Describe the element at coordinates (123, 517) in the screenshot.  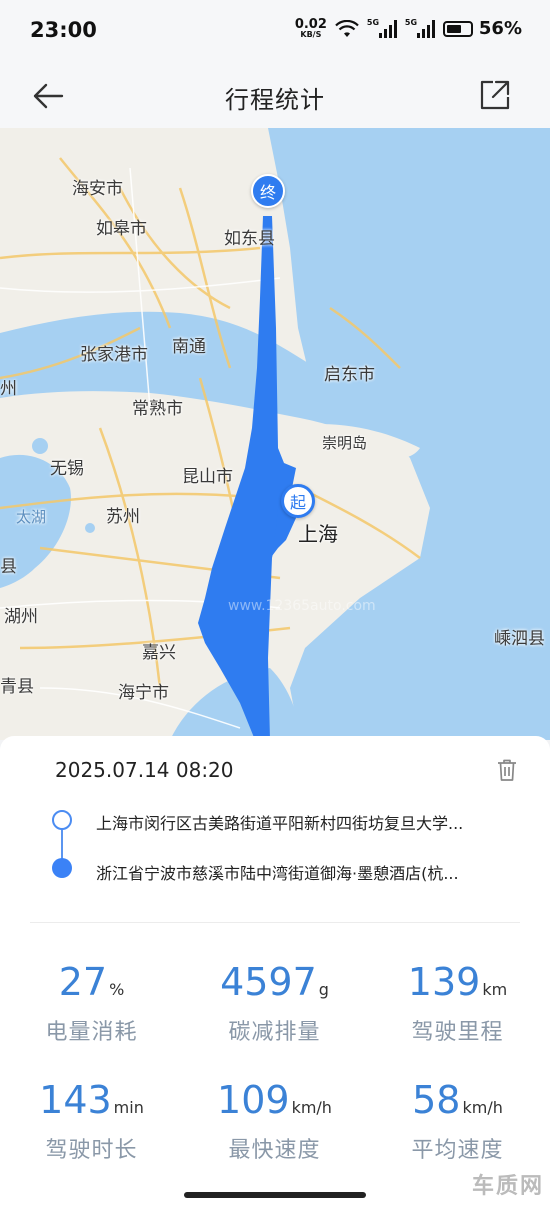
I see `map-label-suzhou: 苏州` at that location.